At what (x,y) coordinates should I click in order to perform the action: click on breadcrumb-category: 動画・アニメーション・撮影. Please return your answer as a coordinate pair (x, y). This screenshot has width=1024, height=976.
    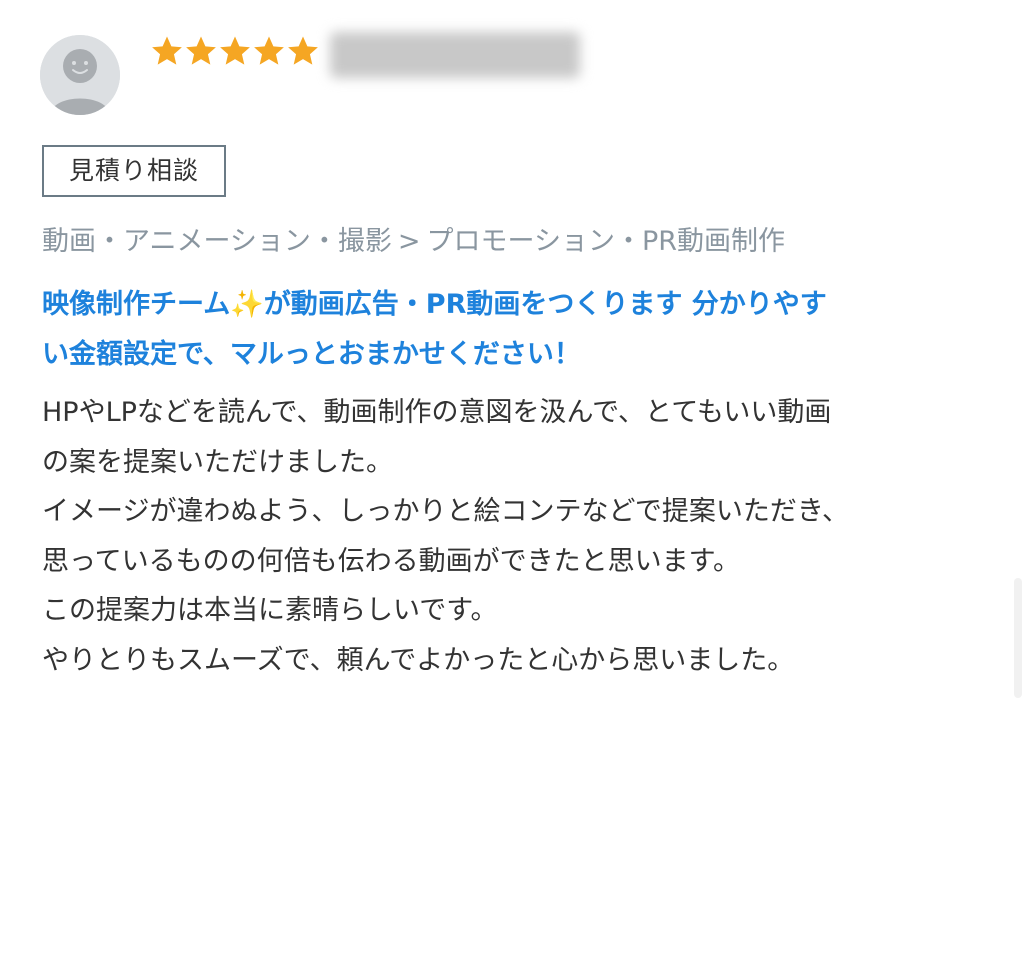
    Looking at the image, I should click on (217, 241).